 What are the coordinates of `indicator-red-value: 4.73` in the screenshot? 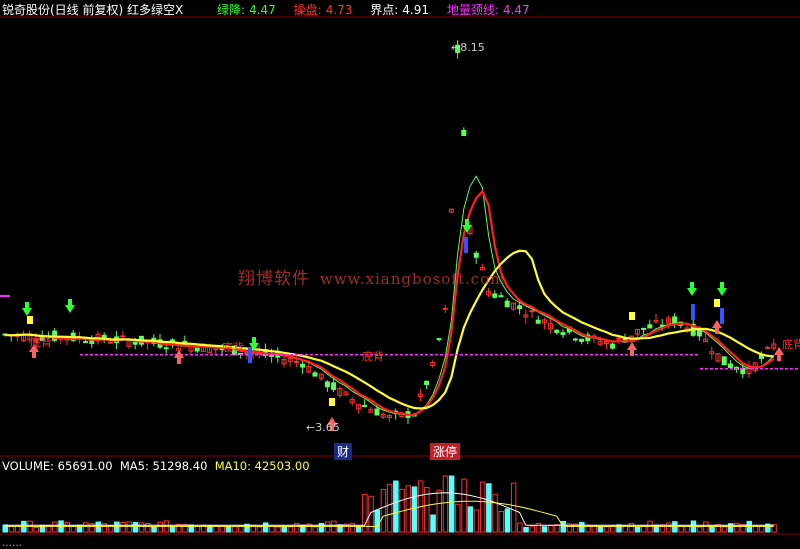 It's located at (339, 10).